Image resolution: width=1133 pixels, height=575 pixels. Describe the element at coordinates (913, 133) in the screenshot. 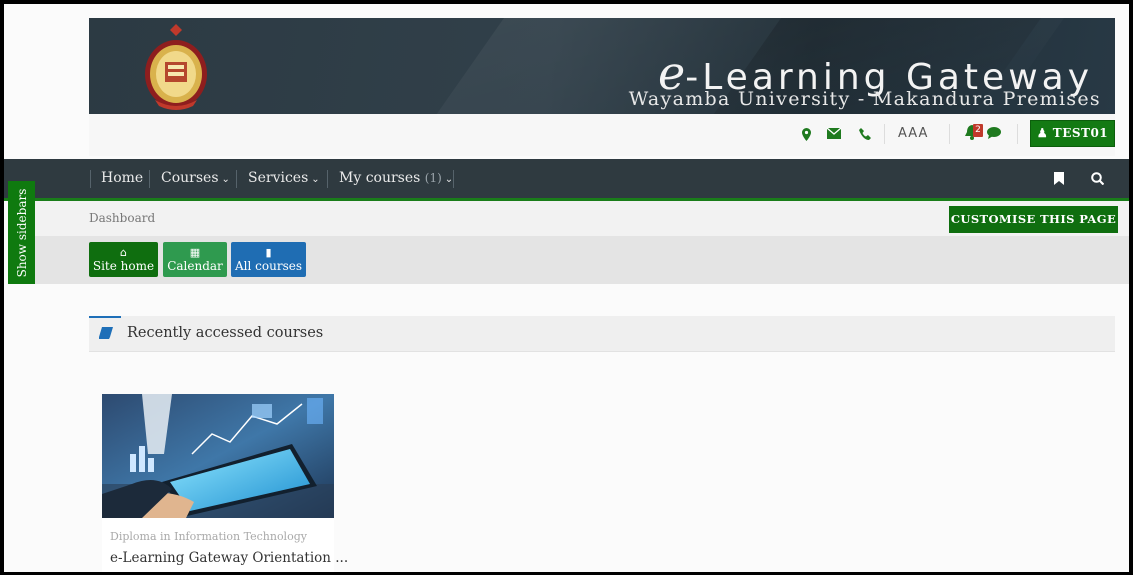

I see `font-size-toggle: AAA` at that location.